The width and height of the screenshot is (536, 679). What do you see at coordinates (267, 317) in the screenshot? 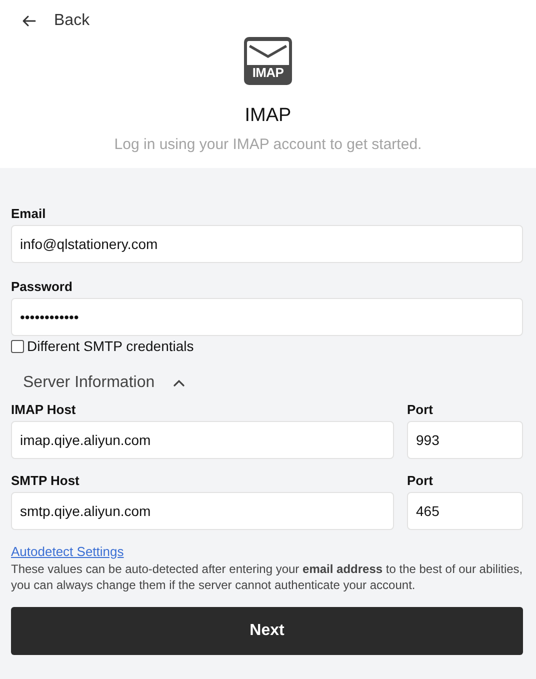
I see `input-field: ••••••••••••` at bounding box center [267, 317].